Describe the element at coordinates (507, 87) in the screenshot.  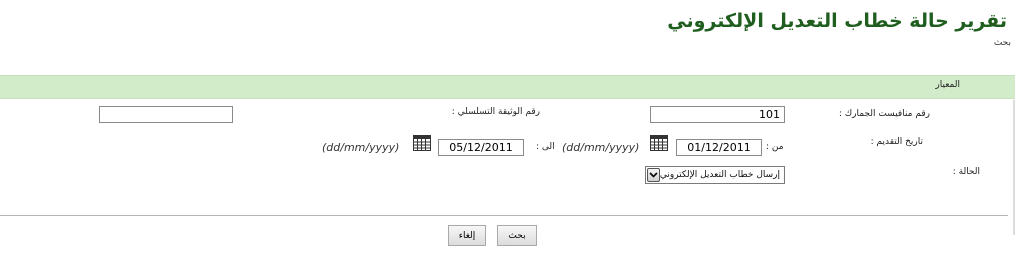
I see `criteria-header-bar: المعيار` at that location.